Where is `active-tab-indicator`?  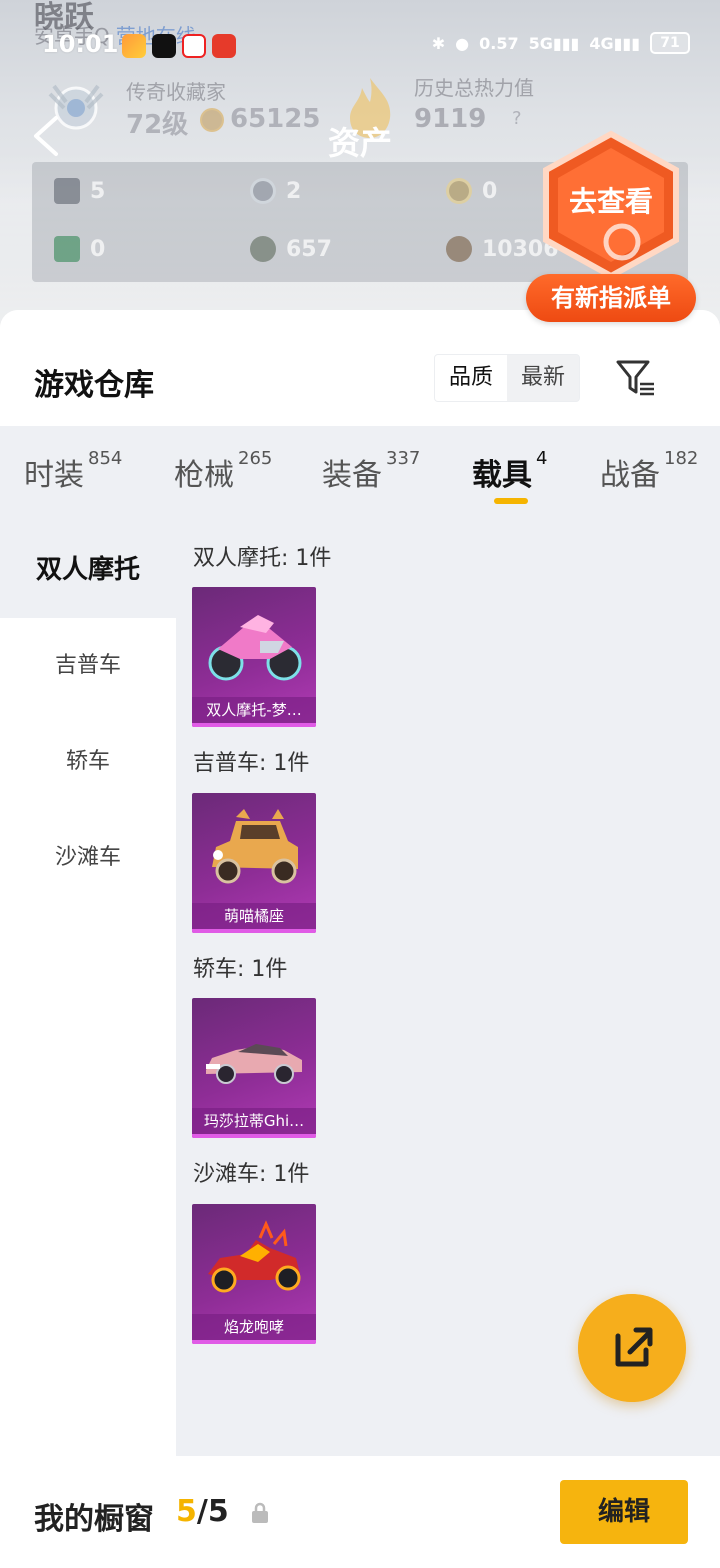
active-tab-indicator is located at coordinates (511, 501).